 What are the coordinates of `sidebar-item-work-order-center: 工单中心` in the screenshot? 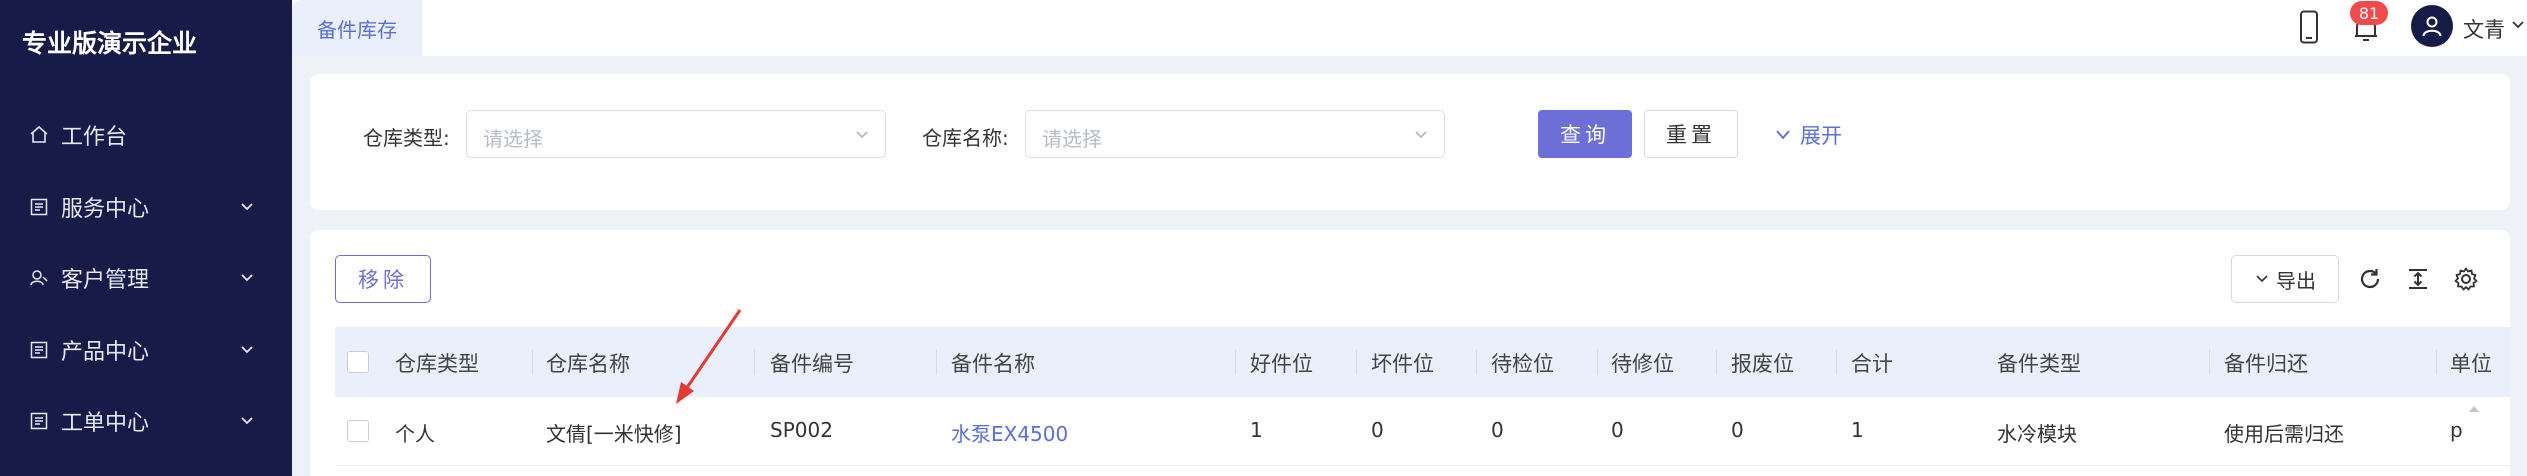 It's located at (146, 421).